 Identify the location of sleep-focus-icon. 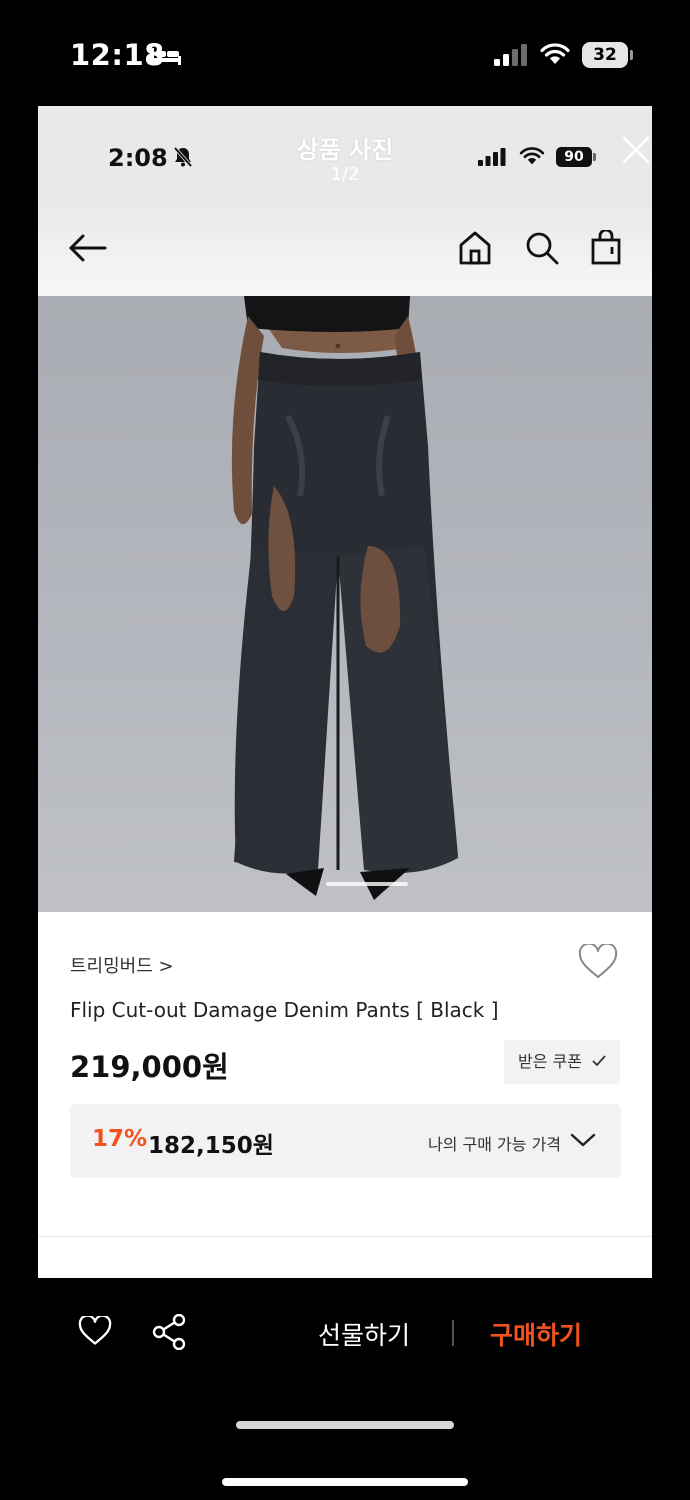
(166, 56).